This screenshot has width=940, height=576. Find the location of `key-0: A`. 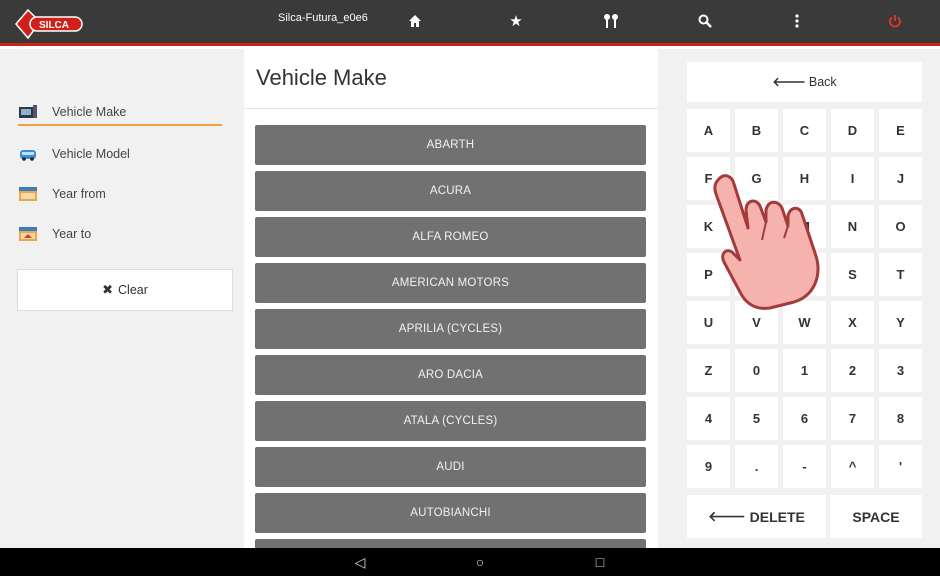

key-0: A is located at coordinates (708, 130).